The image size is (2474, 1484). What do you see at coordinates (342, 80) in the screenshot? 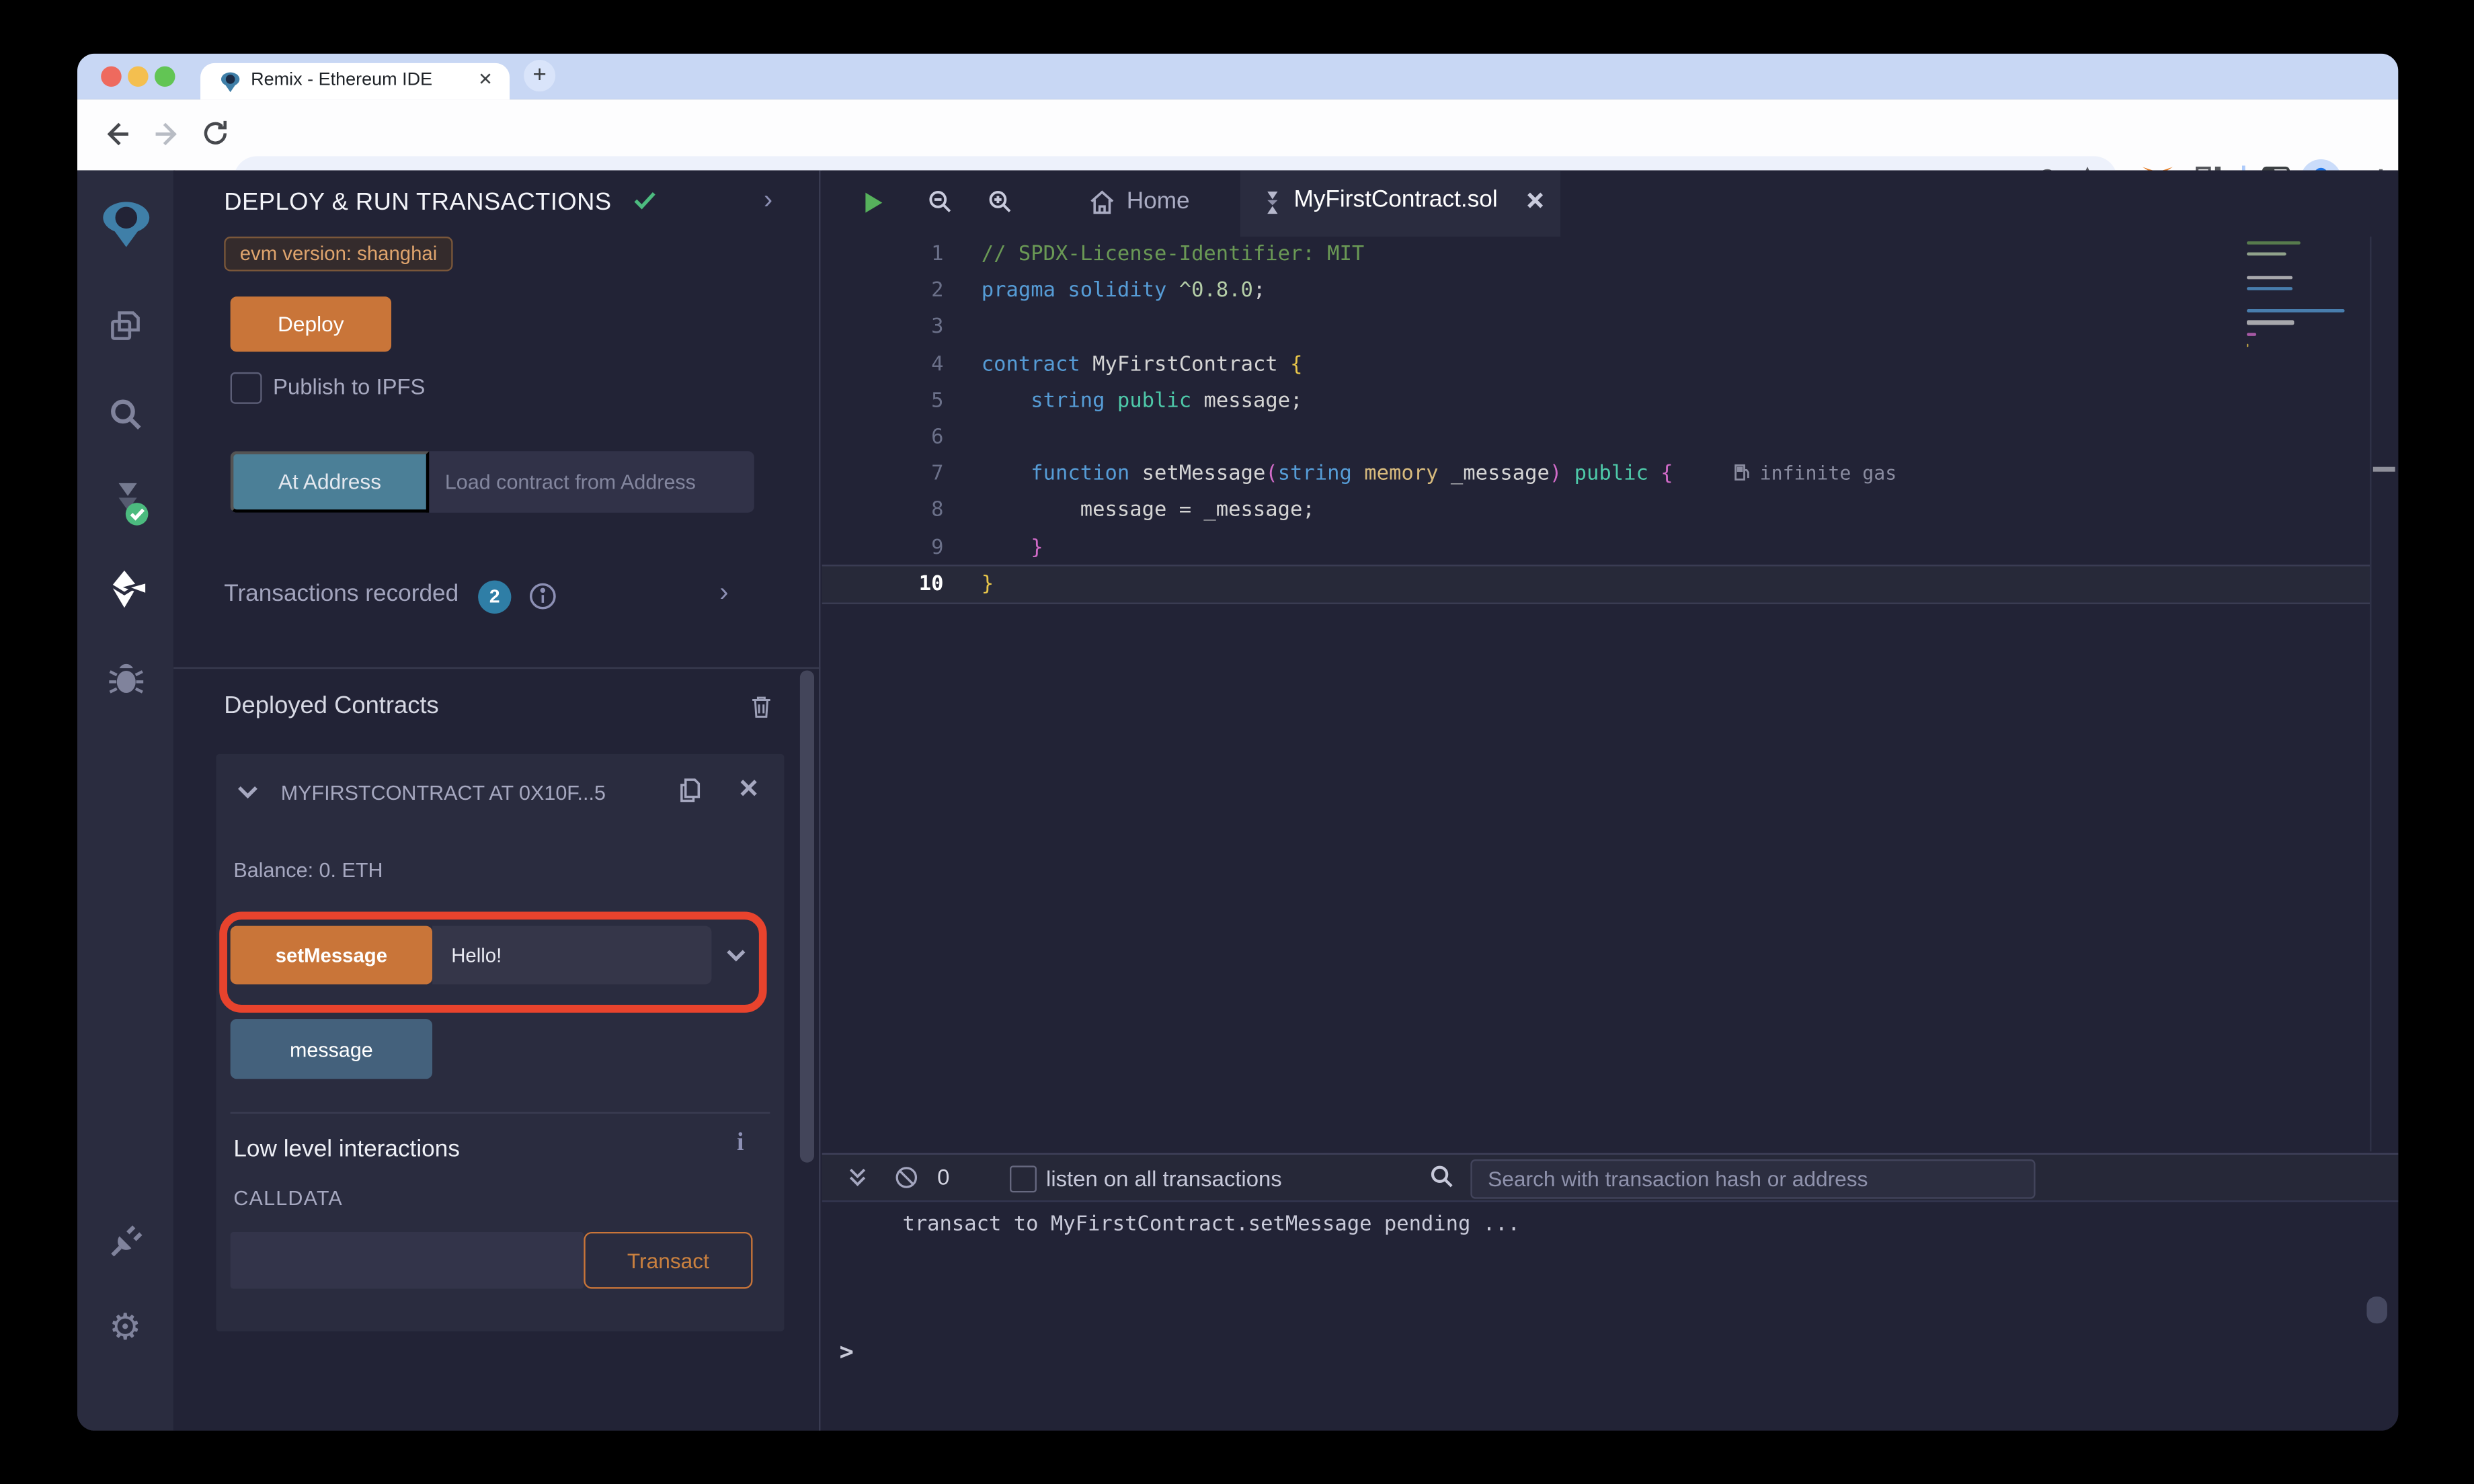
I see `tab-title: Remix - Ethereum IDE` at bounding box center [342, 80].